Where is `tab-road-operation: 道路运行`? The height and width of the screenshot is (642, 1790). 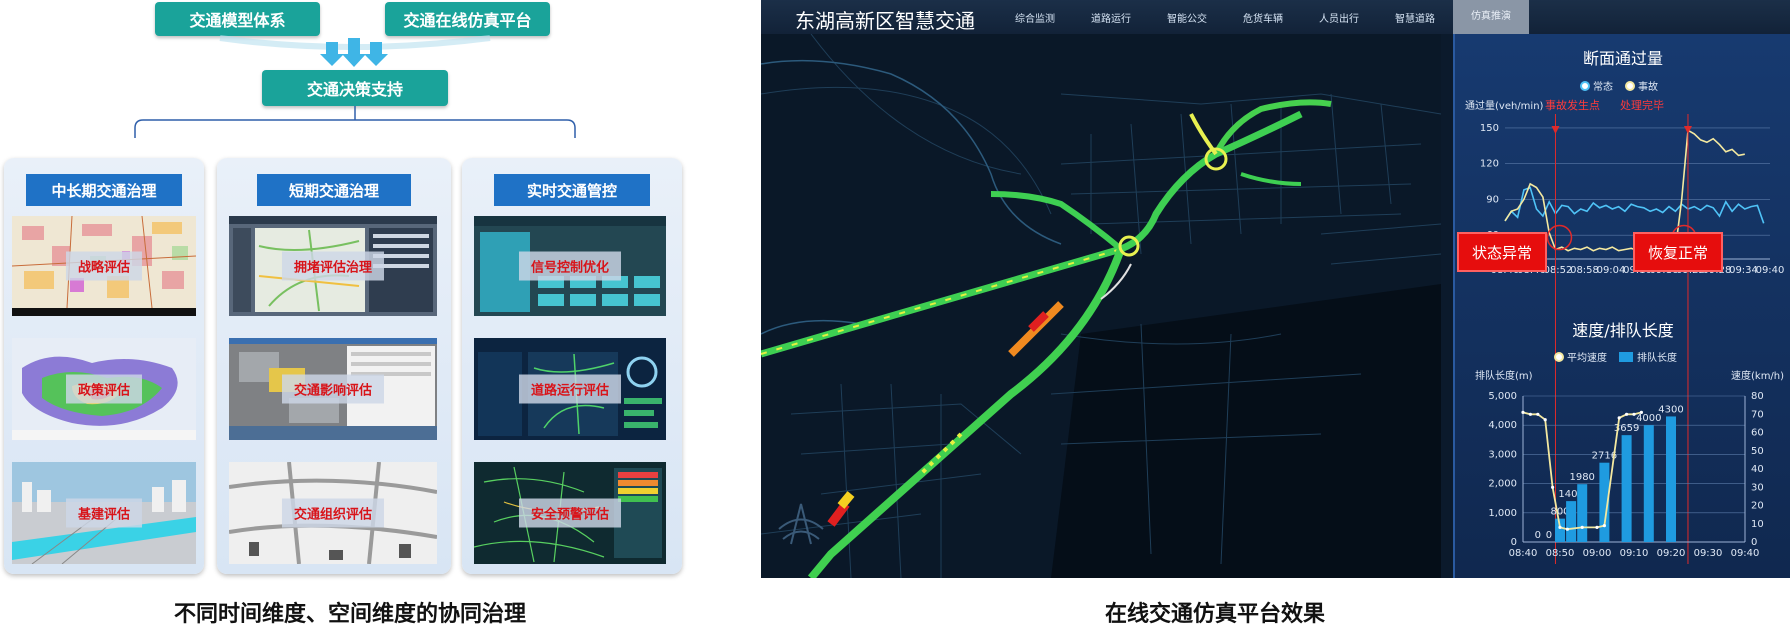
tab-road-operation: 道路运行 is located at coordinates (1111, 17).